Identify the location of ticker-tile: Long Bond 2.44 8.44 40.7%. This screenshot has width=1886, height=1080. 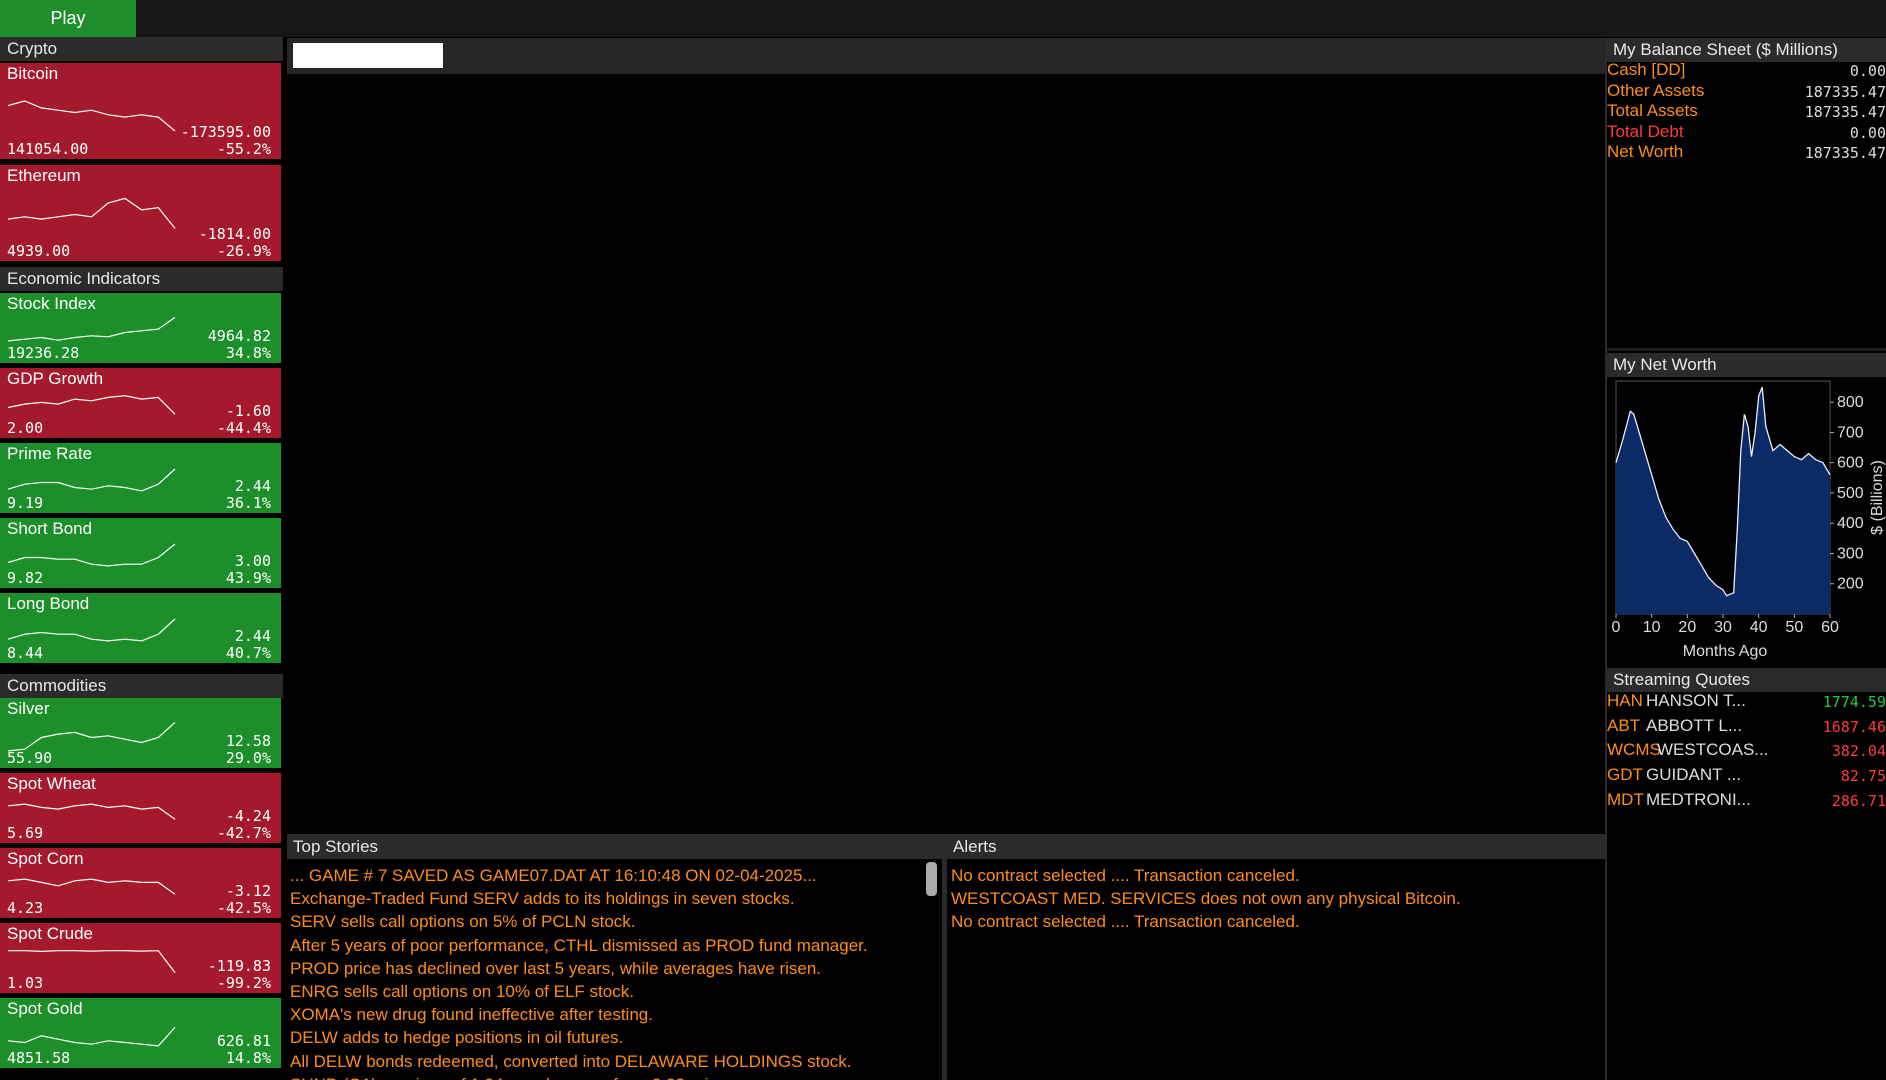
(140, 628).